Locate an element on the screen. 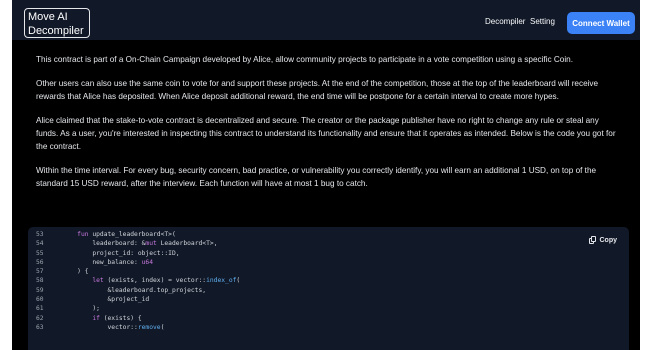 This screenshot has width=652, height=350. code-text: project_id: object::ID, is located at coordinates (121, 253).